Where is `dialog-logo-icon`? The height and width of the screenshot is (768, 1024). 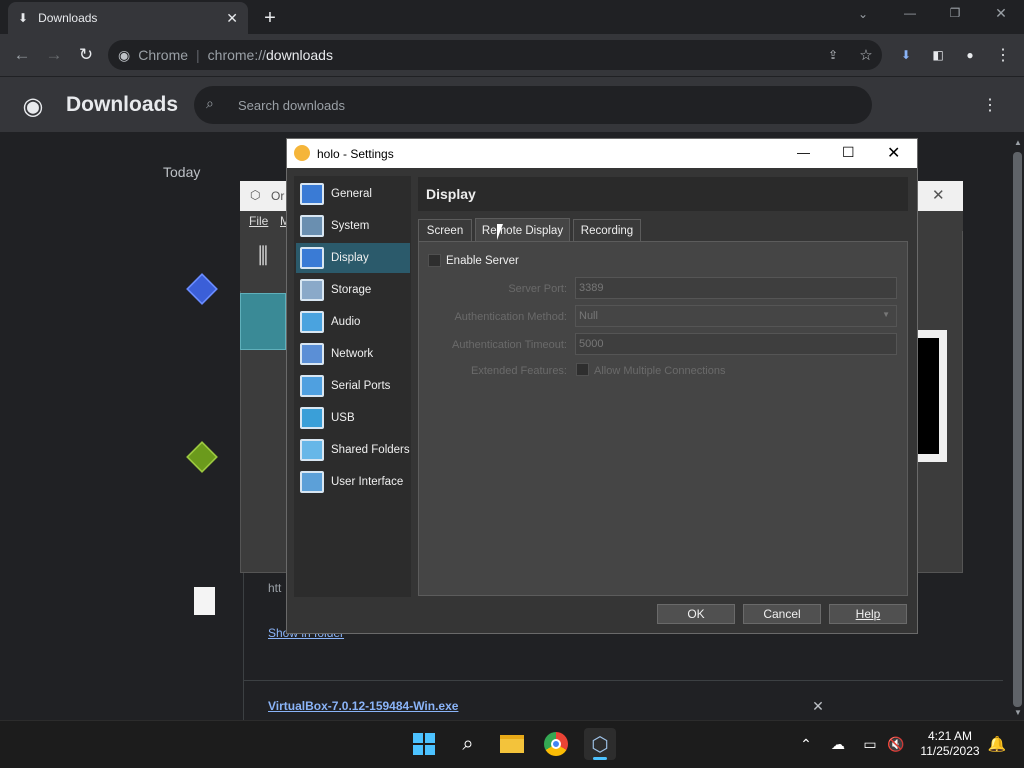 dialog-logo-icon is located at coordinates (302, 153).